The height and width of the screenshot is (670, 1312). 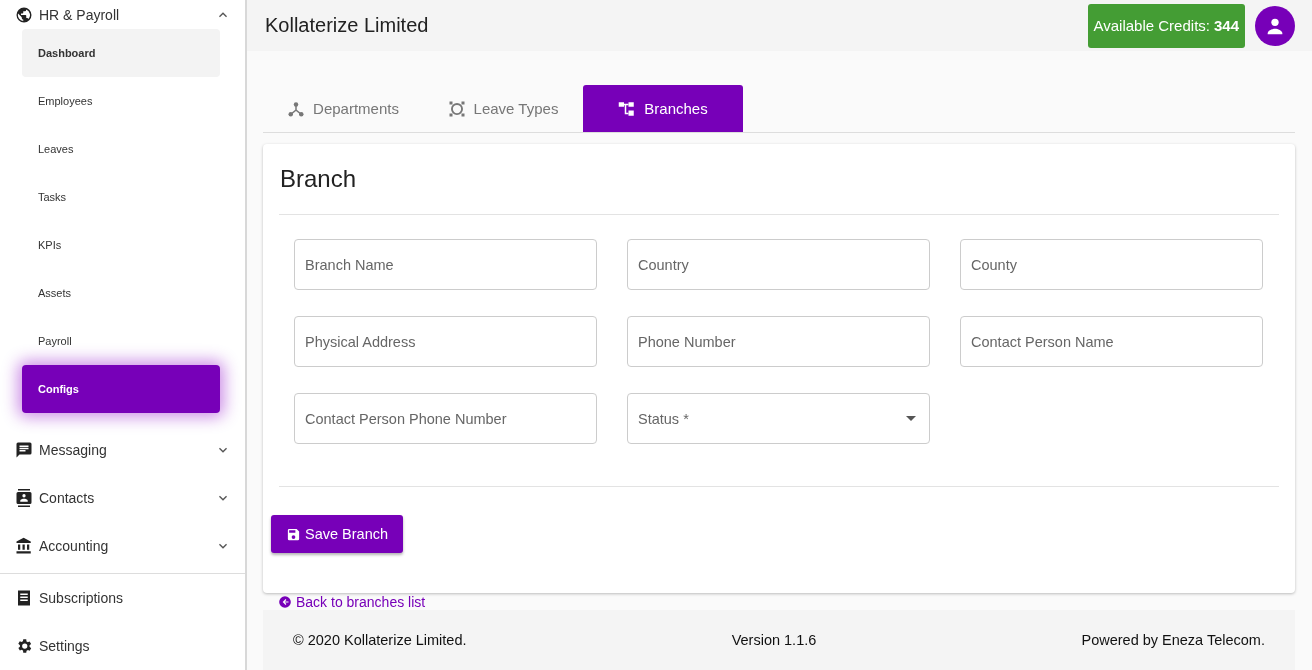 I want to click on input-field: Contact Person Name, so click(x=1111, y=341).